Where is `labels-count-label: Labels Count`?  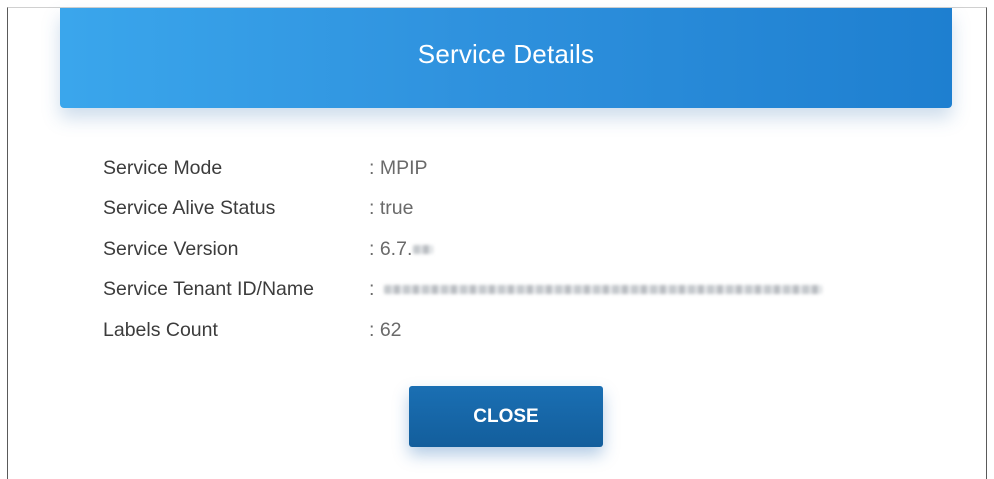
labels-count-label: Labels Count is located at coordinates (160, 329).